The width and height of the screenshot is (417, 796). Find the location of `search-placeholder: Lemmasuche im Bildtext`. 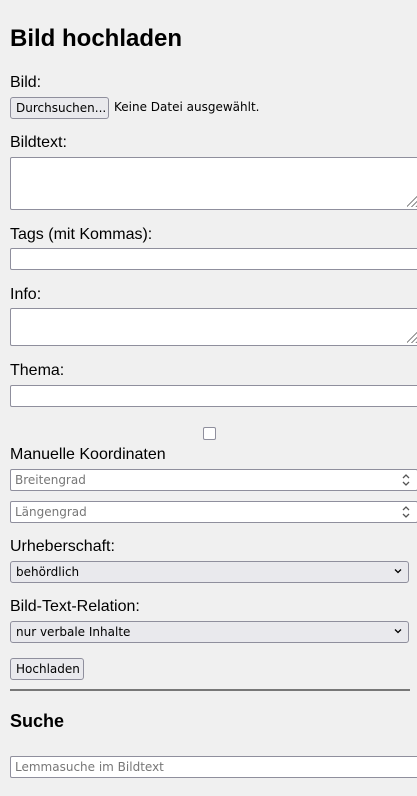

search-placeholder: Lemmasuche im Bildtext is located at coordinates (89, 767).